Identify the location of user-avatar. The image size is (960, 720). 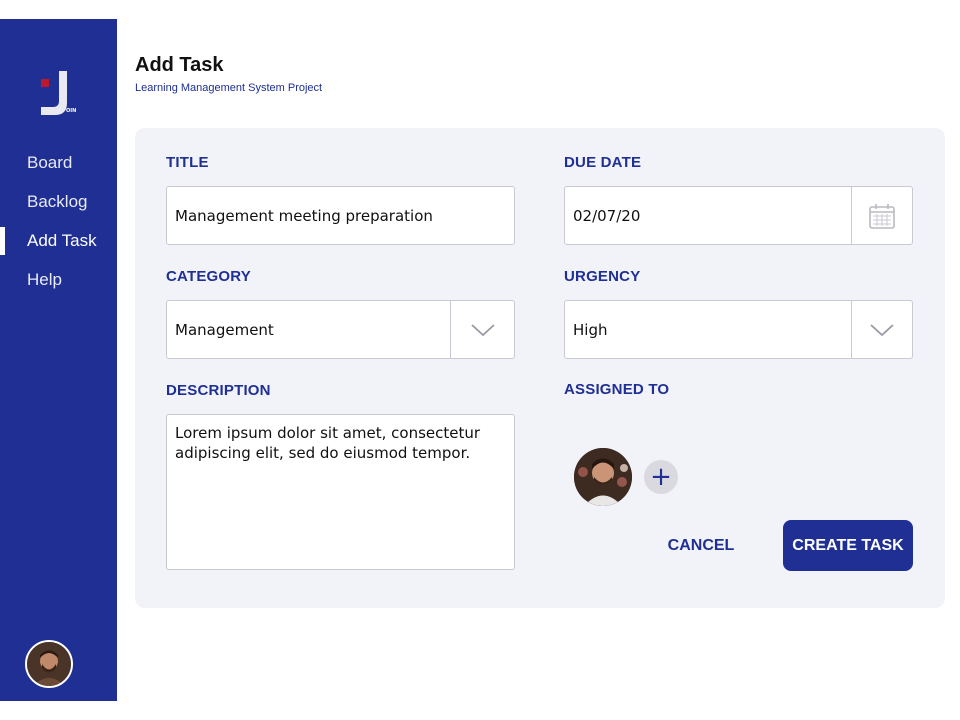
(49, 664).